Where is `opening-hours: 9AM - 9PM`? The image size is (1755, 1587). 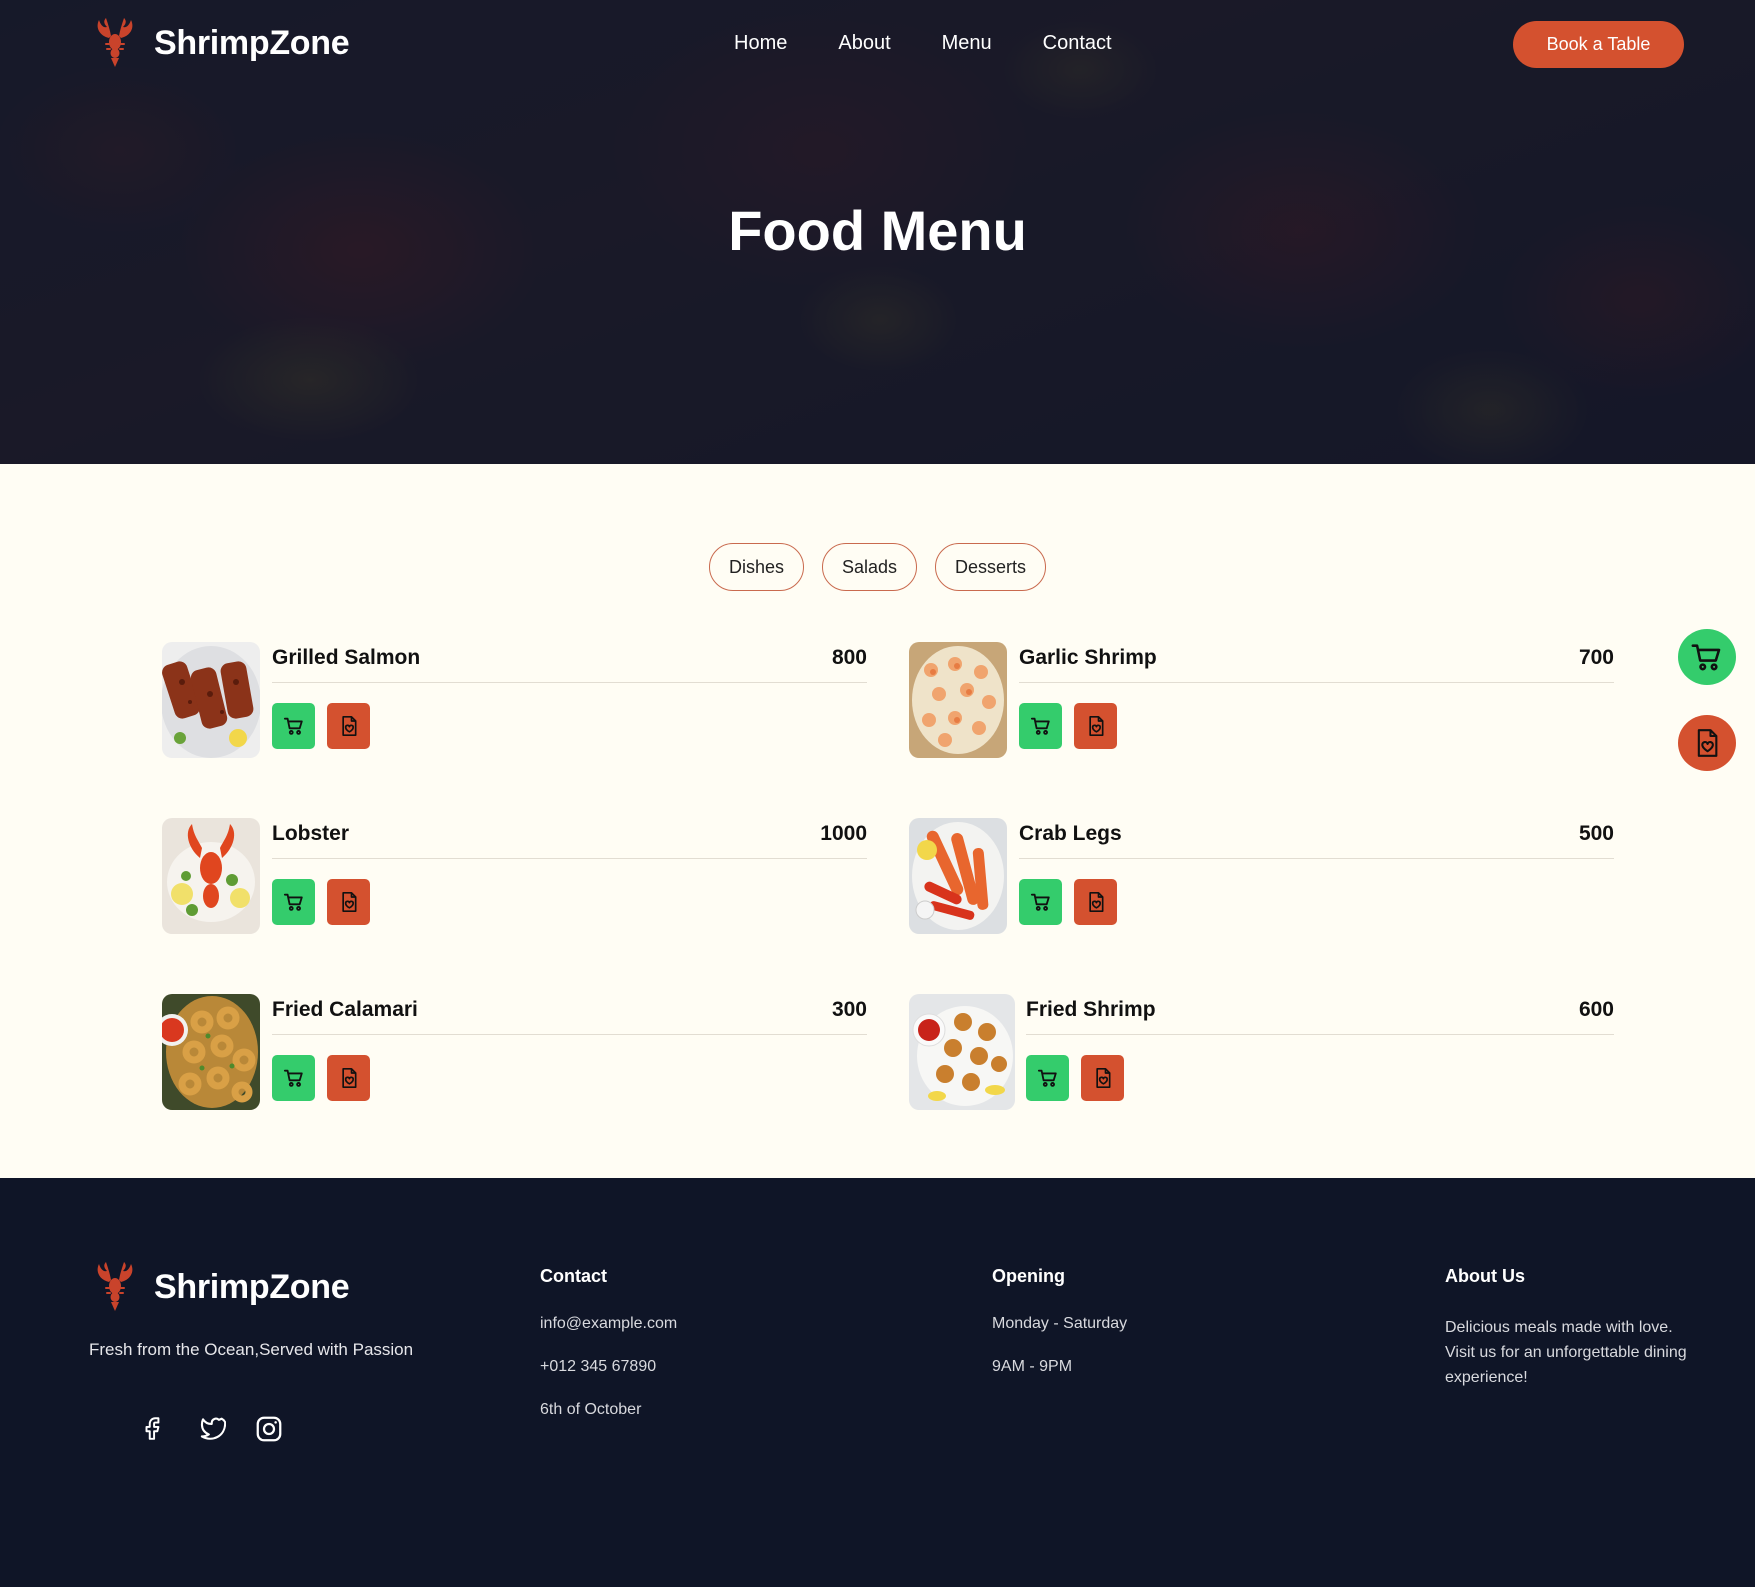 opening-hours: 9AM - 9PM is located at coordinates (1032, 1366).